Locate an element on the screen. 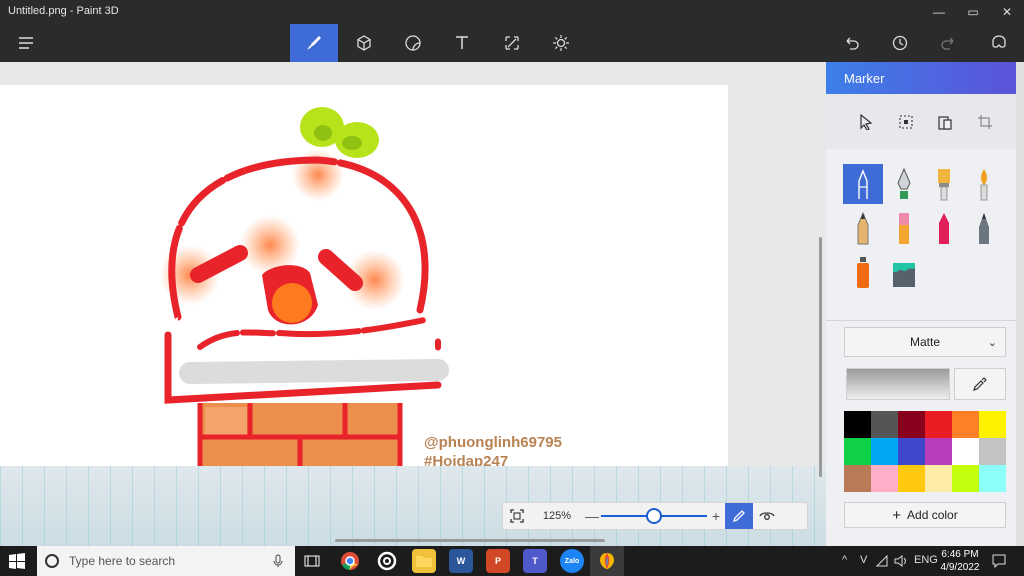 The image size is (1024, 576). brush-fill is located at coordinates (904, 272).